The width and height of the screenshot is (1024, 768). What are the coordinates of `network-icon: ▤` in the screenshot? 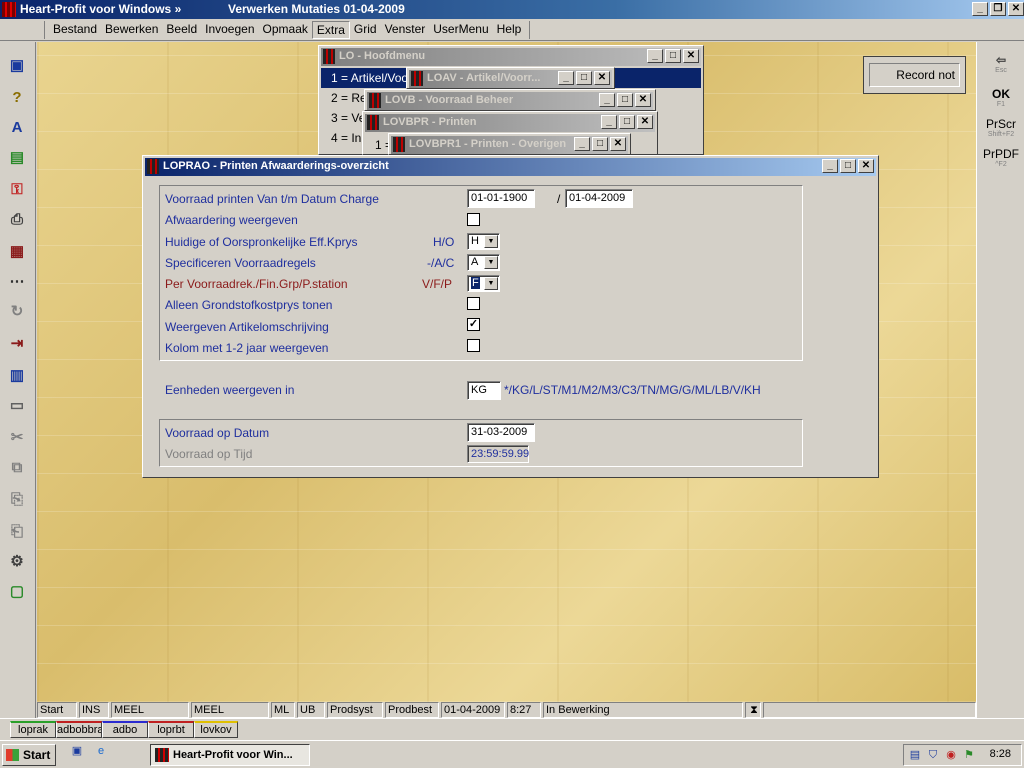 It's located at (915, 755).